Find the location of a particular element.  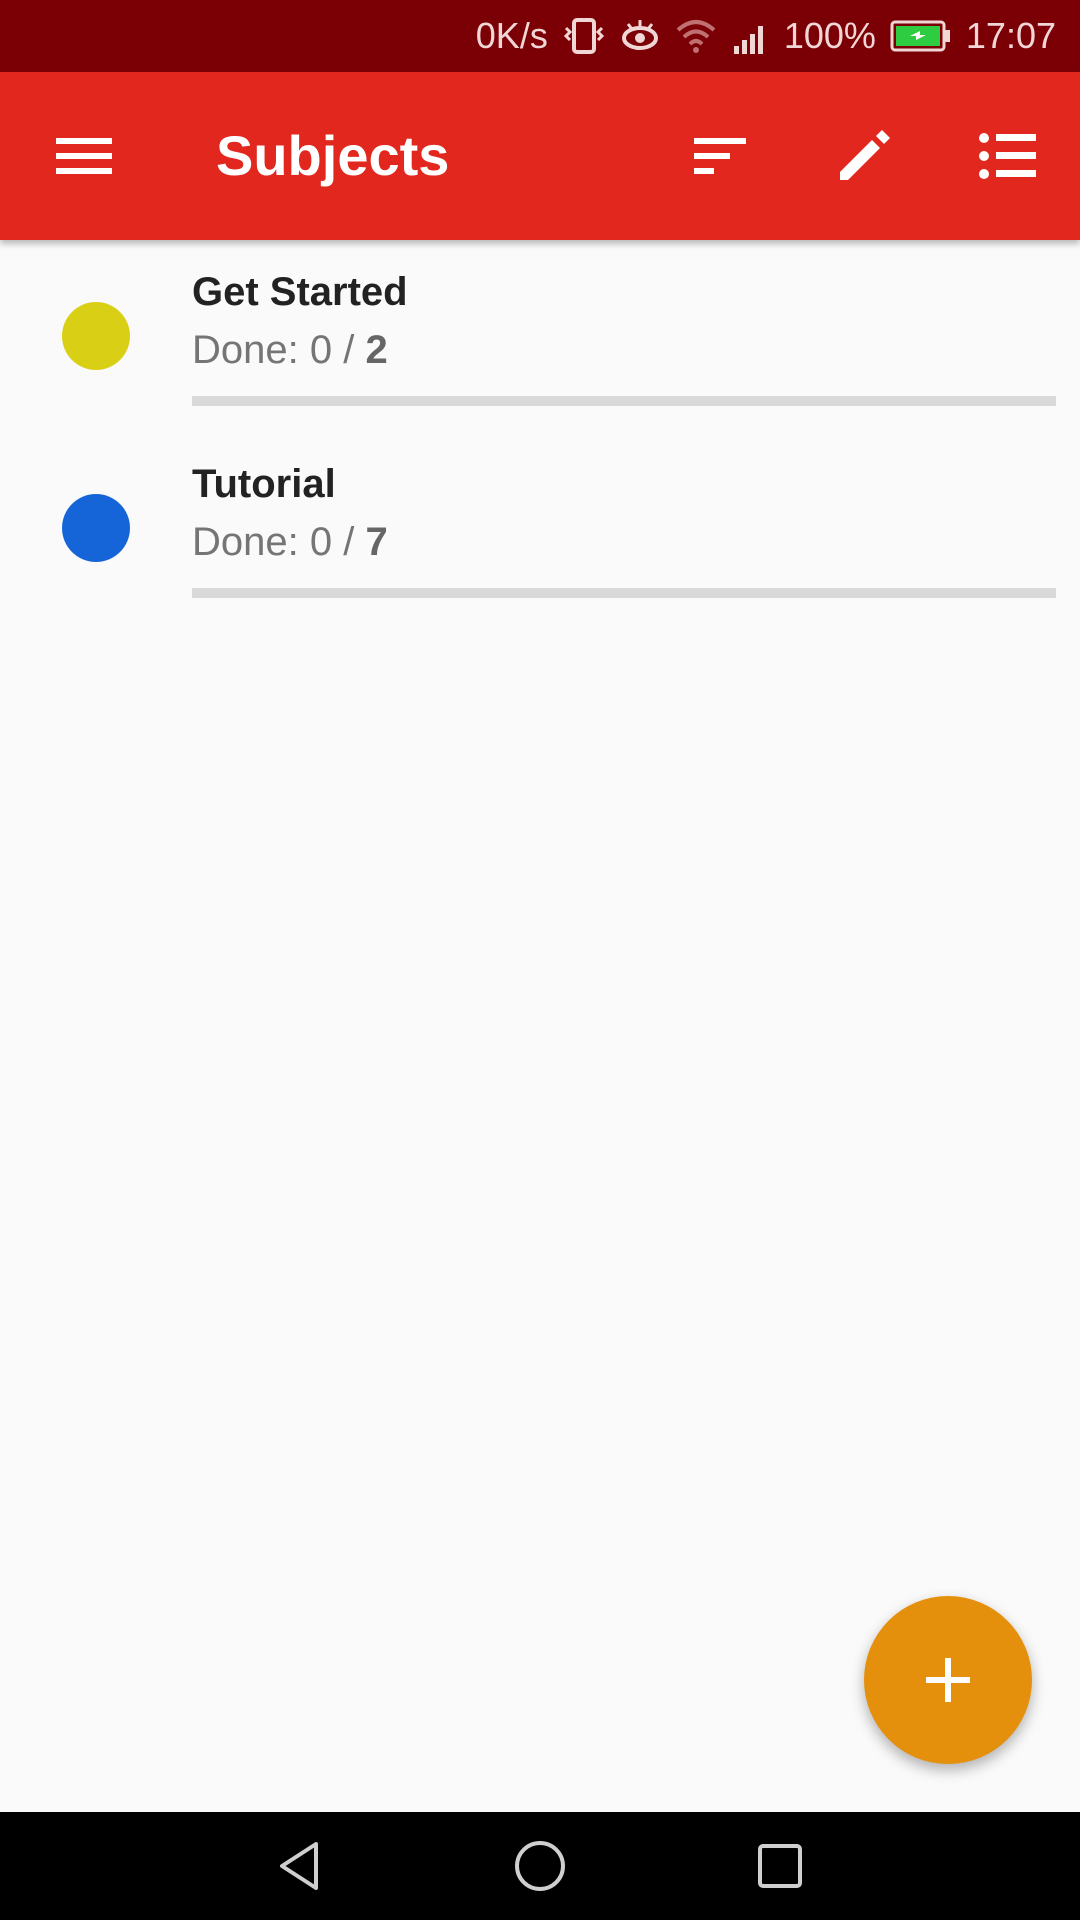

status-bar: 0K/s 100% 17:07 is located at coordinates (540, 36).